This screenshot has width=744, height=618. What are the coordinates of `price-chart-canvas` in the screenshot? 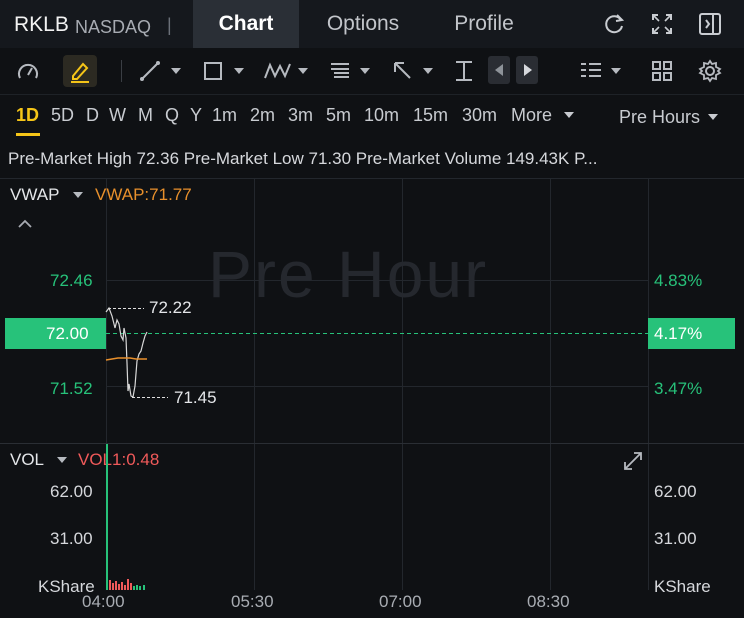 It's located at (376, 352).